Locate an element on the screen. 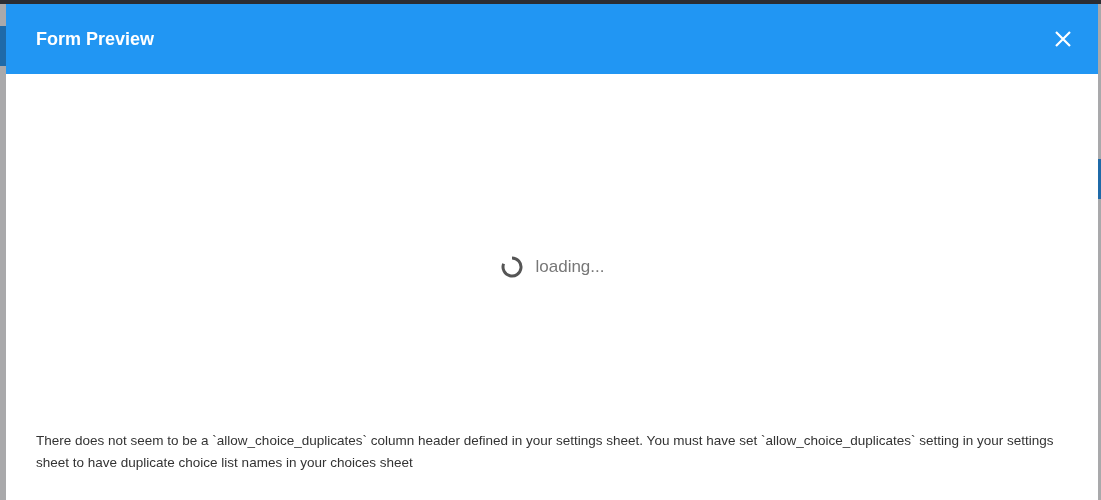 This screenshot has width=1101, height=500. spinner-icon is located at coordinates (511, 267).